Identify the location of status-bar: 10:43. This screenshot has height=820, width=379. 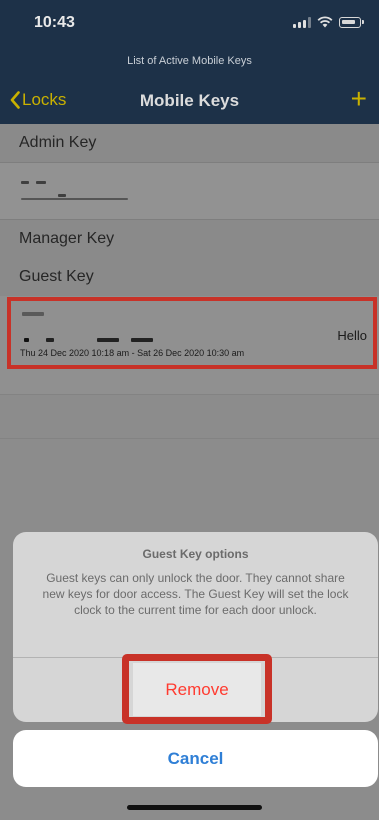
(189, 22).